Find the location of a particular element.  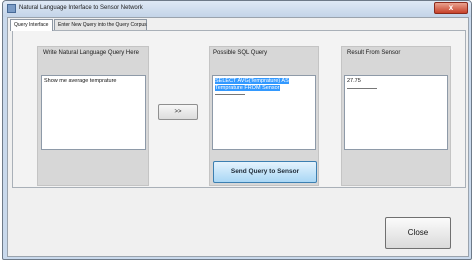

window-close-icon: x is located at coordinates (451, 8).